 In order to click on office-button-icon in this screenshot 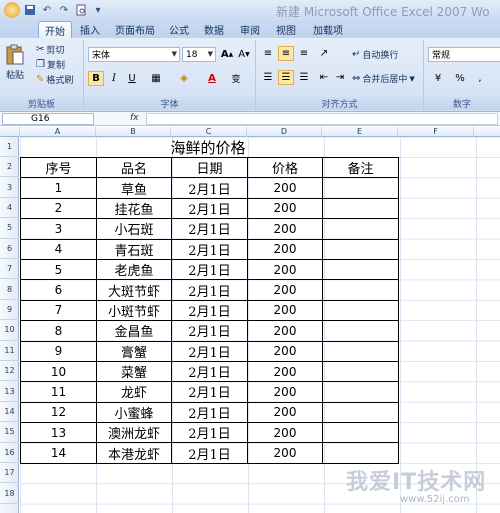, I will do `click(12, 10)`.